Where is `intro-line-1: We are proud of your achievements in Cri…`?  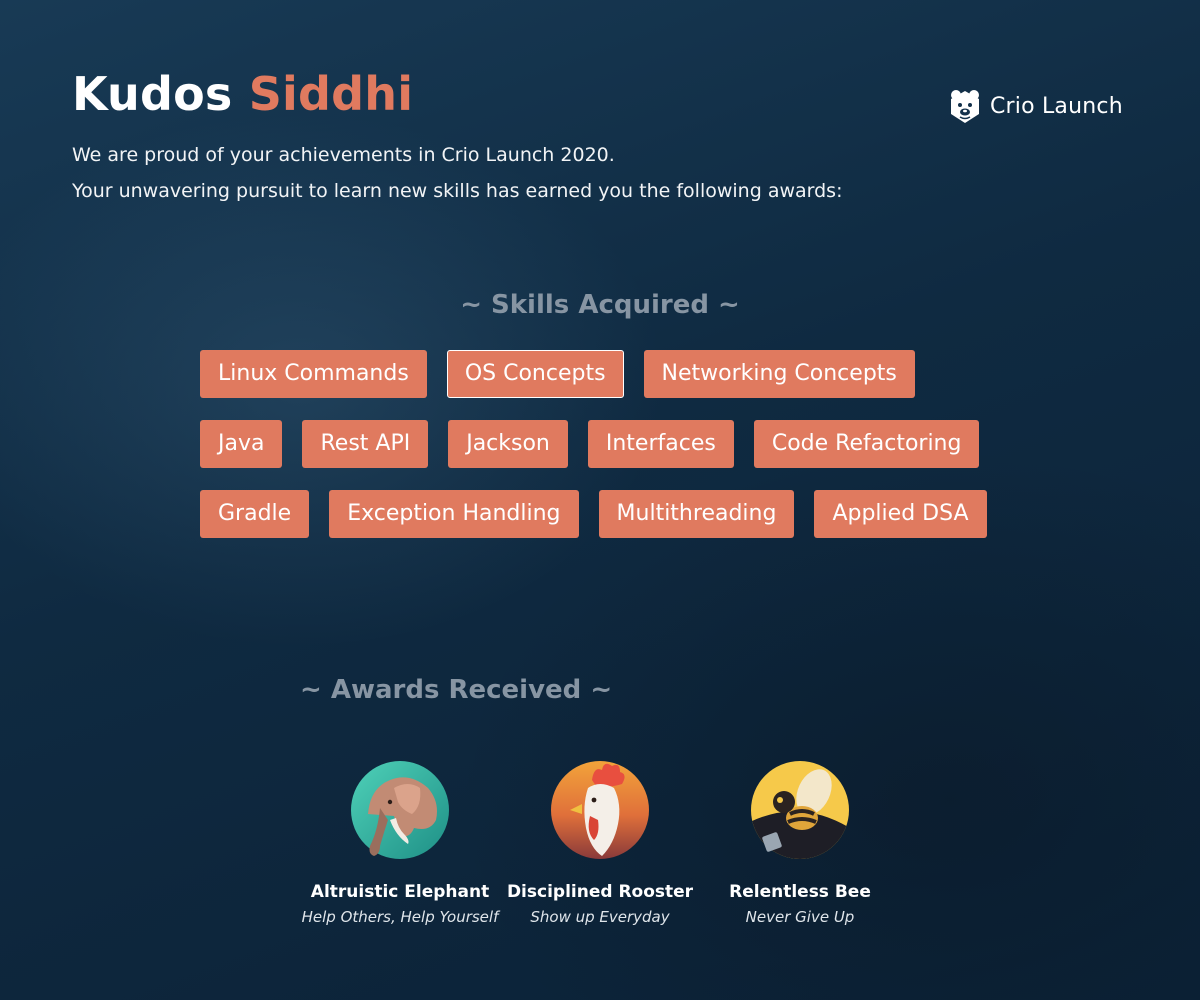 intro-line-1: We are proud of your achievements in Cri… is located at coordinates (343, 155).